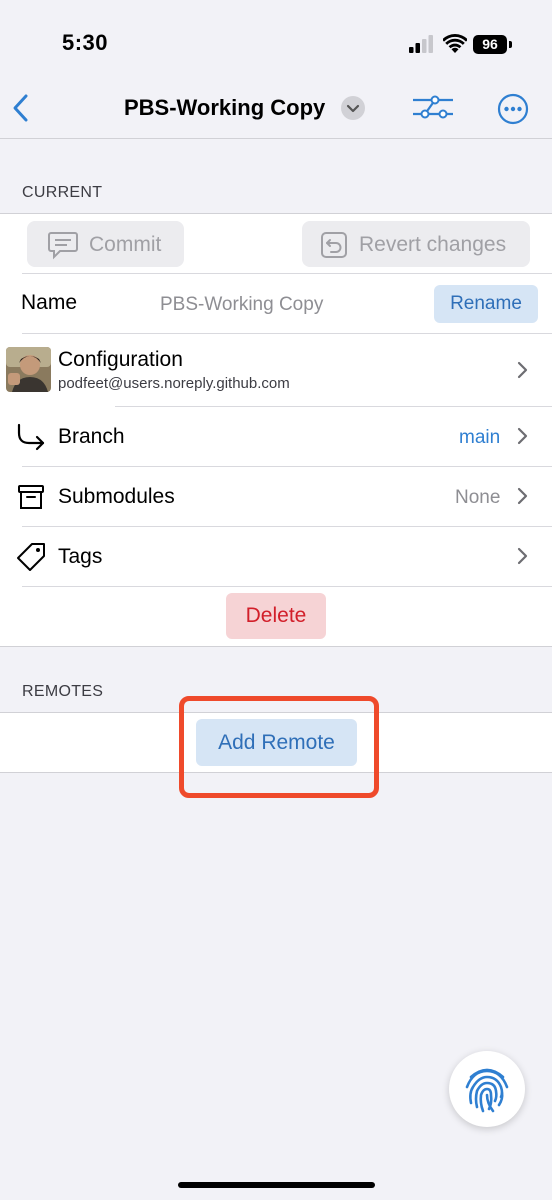 This screenshot has height=1200, width=552. What do you see at coordinates (478, 497) in the screenshot?
I see `submodules-value: None` at bounding box center [478, 497].